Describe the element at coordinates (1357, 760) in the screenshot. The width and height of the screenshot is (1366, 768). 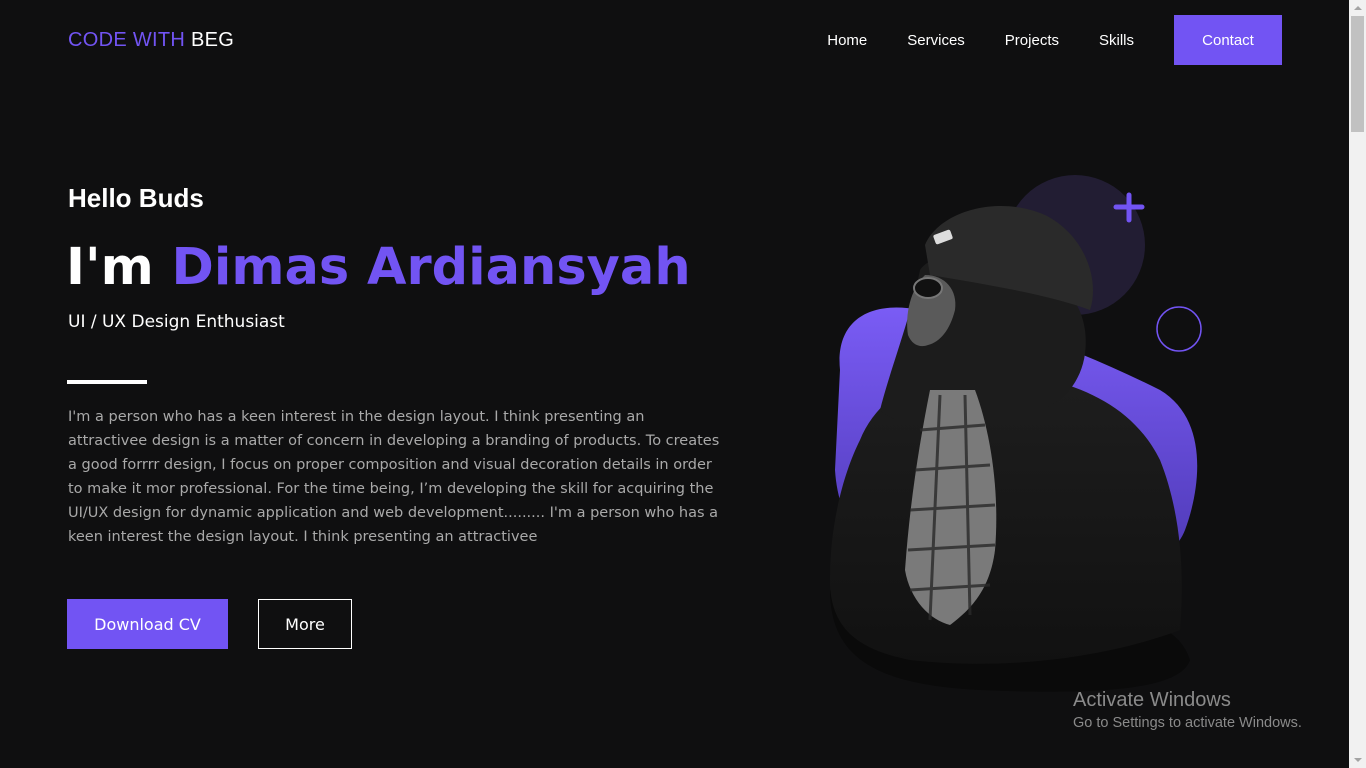
I see `scroll-down-arrow-icon` at that location.